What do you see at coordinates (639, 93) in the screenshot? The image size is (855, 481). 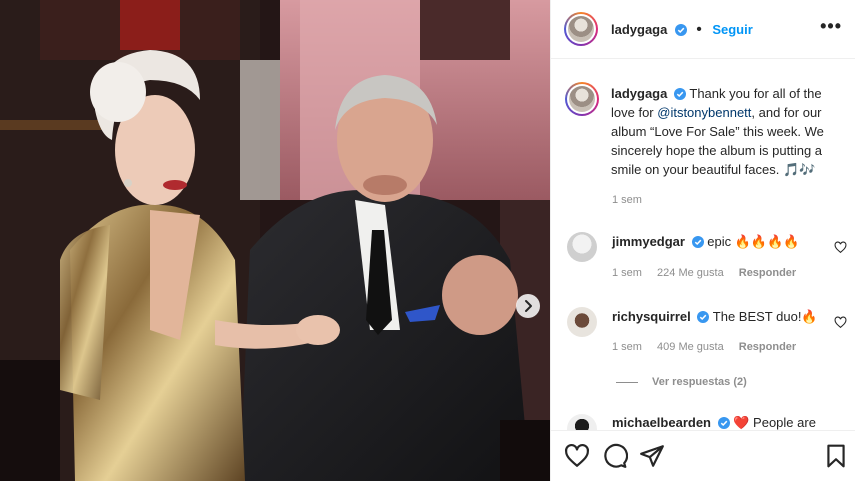 I see `caption-username: ladygaga` at bounding box center [639, 93].